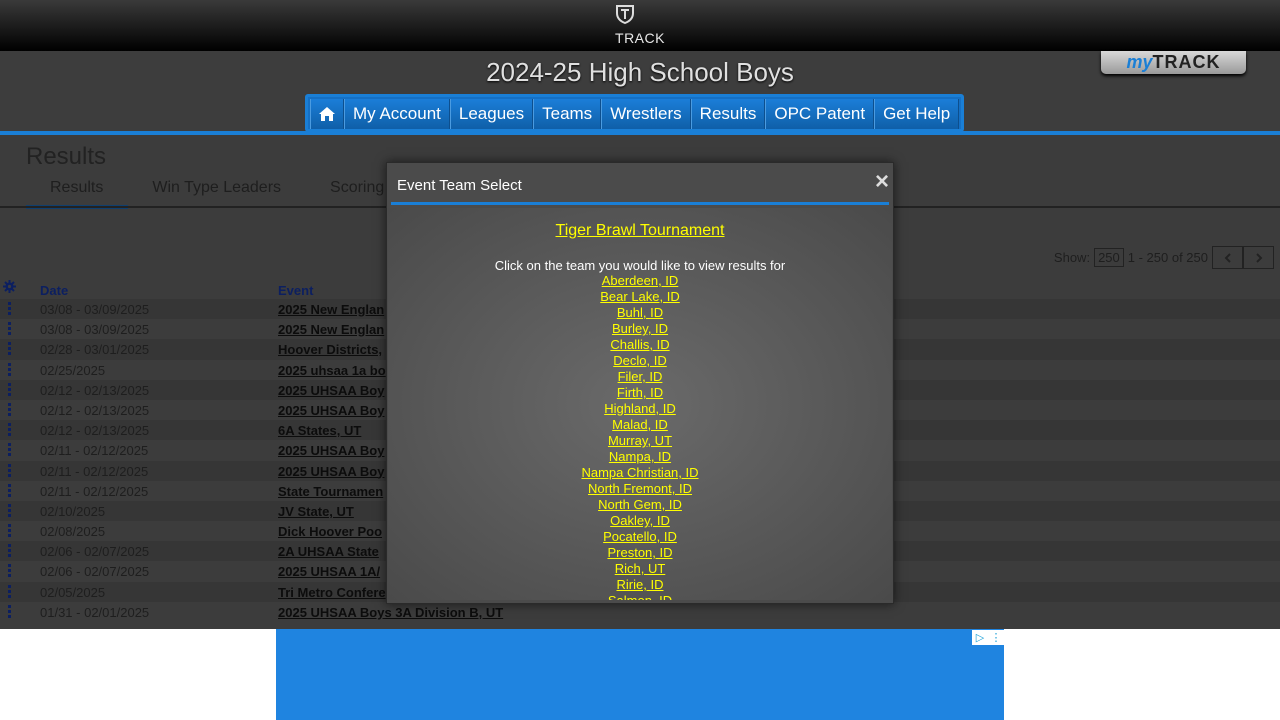 The image size is (1280, 720). Describe the element at coordinates (332, 370) in the screenshot. I see `row-event-link: 2025 uhsaa 1a bo` at that location.